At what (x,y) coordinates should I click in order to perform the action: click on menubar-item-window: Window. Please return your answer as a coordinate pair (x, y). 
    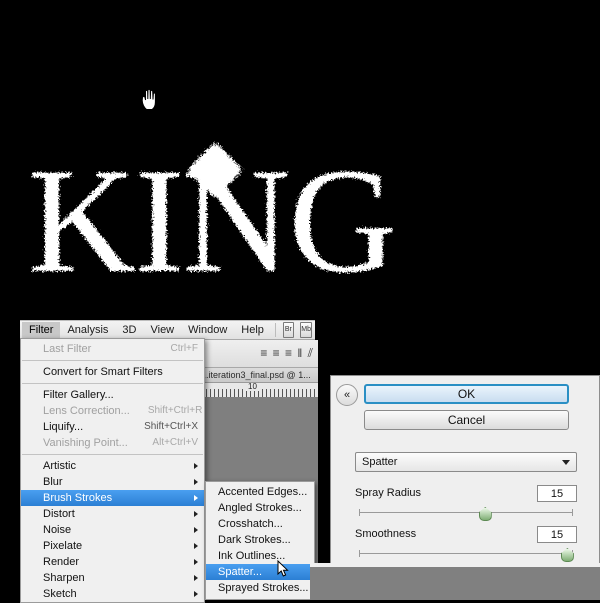
    Looking at the image, I should click on (207, 330).